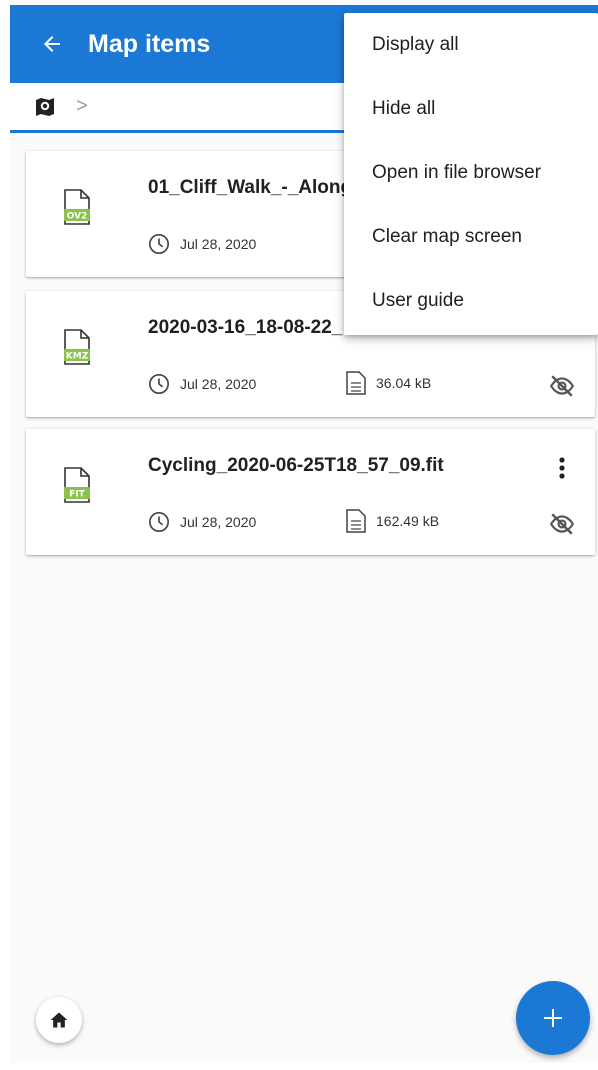 This screenshot has width=598, height=1070. Describe the element at coordinates (471, 45) in the screenshot. I see `menu-item-display-all: Display all` at that location.